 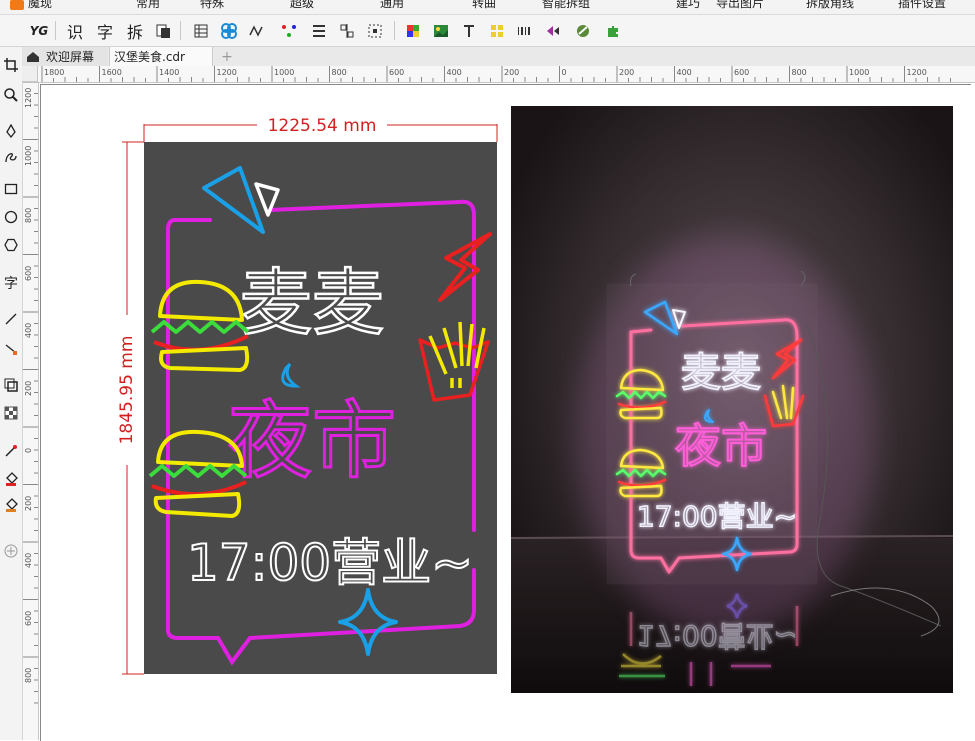 What do you see at coordinates (33, 56) in the screenshot?
I see `home-icon` at bounding box center [33, 56].